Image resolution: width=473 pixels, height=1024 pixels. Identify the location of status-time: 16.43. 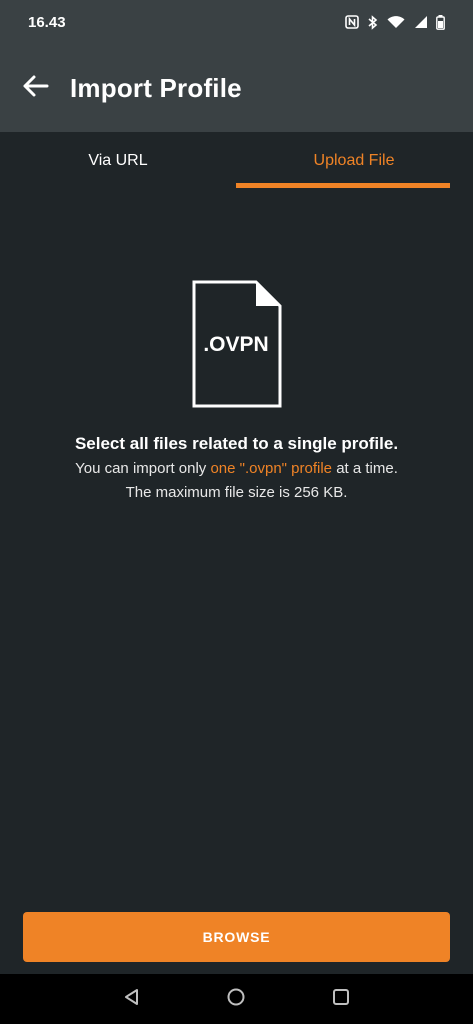
(47, 22).